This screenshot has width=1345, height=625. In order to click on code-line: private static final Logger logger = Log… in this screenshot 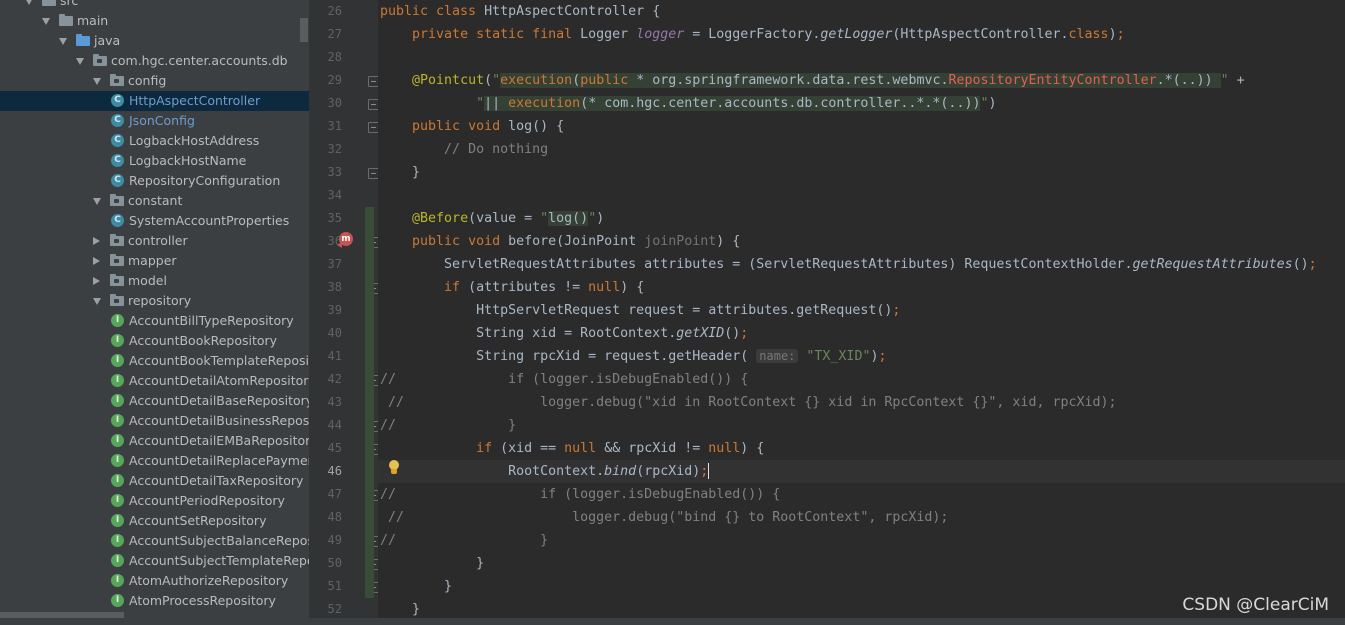, I will do `click(752, 34)`.